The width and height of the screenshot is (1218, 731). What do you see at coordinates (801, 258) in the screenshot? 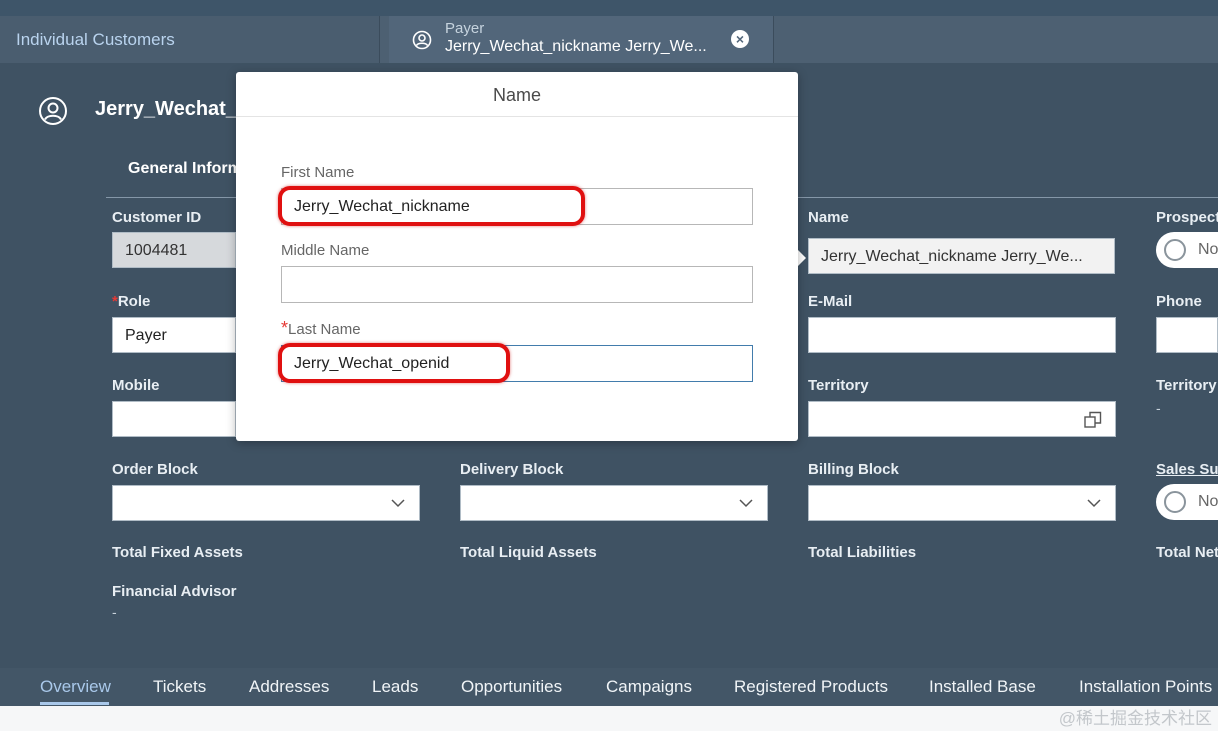
I see `popover-caret` at bounding box center [801, 258].